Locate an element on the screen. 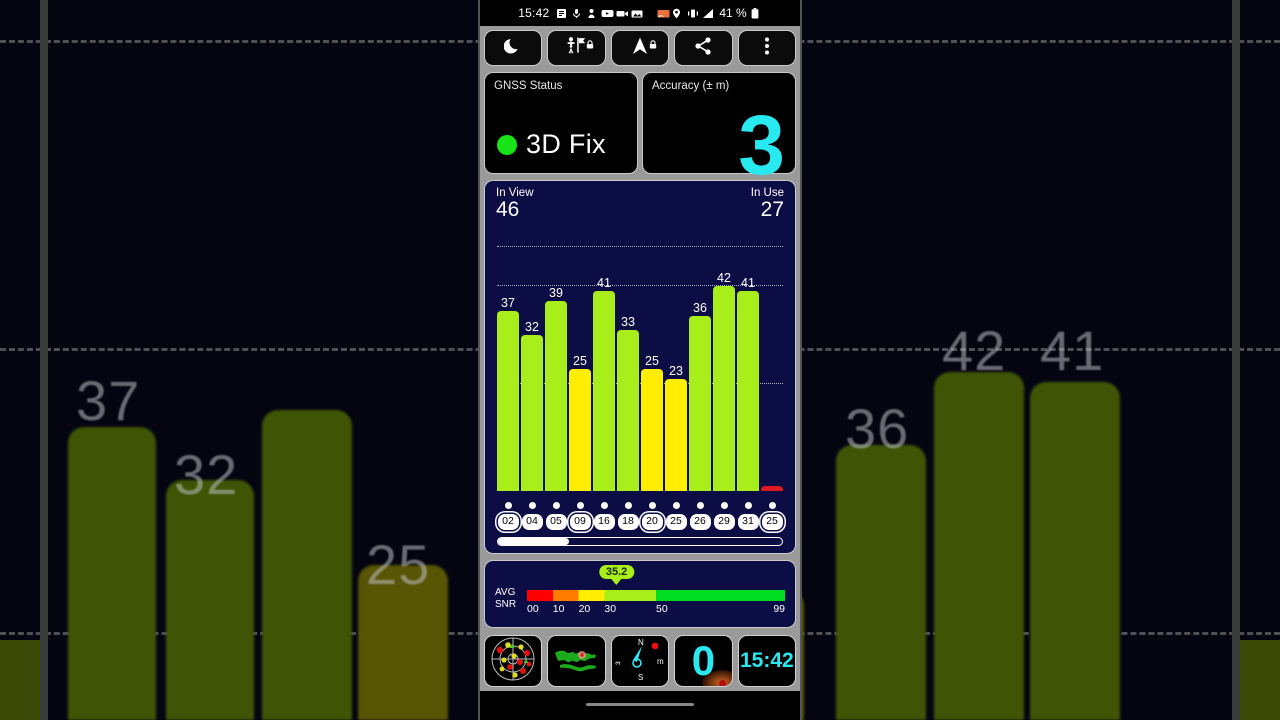 This screenshot has height=720, width=1280. satellite-id-chip: 20 is located at coordinates (652, 522).